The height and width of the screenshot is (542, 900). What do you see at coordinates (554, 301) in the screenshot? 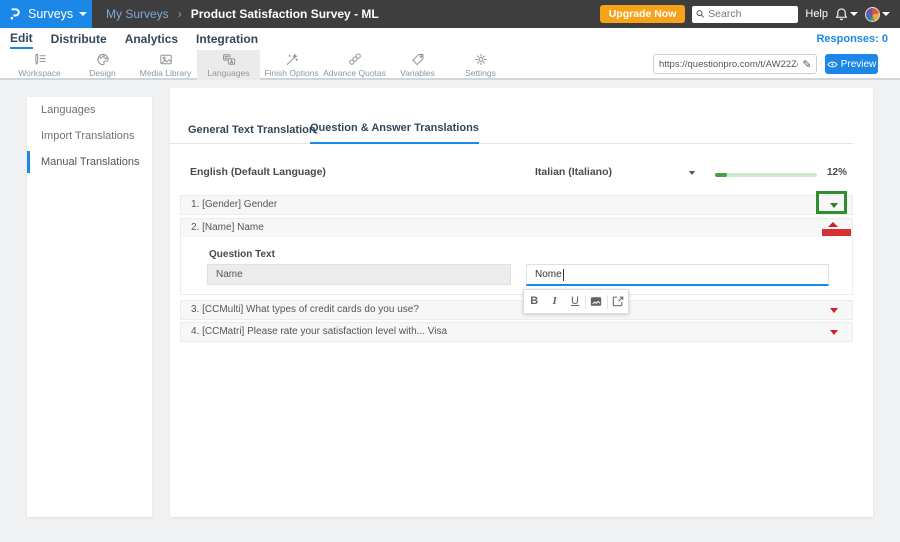
I see `italic-button: I` at bounding box center [554, 301].